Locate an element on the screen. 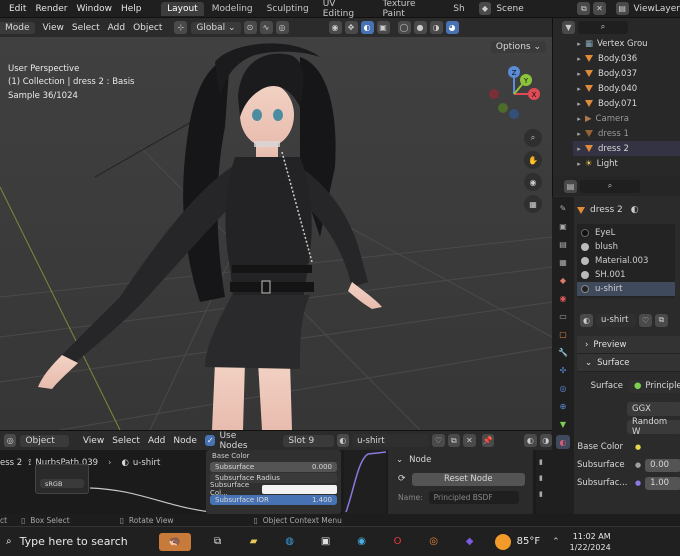 The height and width of the screenshot is (556, 680). bsdf-subsurface-ior-field: Subsurface IOR 1.400 is located at coordinates (273, 500).